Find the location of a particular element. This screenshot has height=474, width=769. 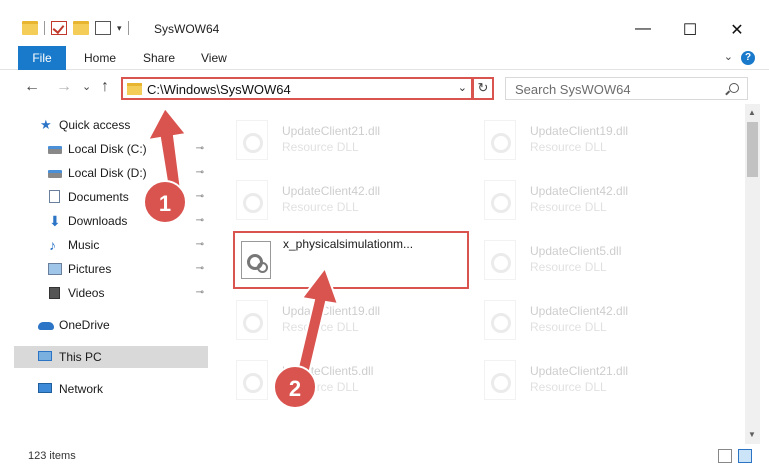

annotation-arrows is located at coordinates (243, 243).